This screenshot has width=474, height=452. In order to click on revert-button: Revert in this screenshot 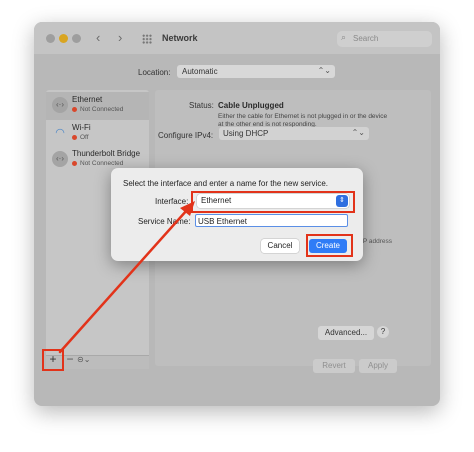, I will do `click(334, 366)`.